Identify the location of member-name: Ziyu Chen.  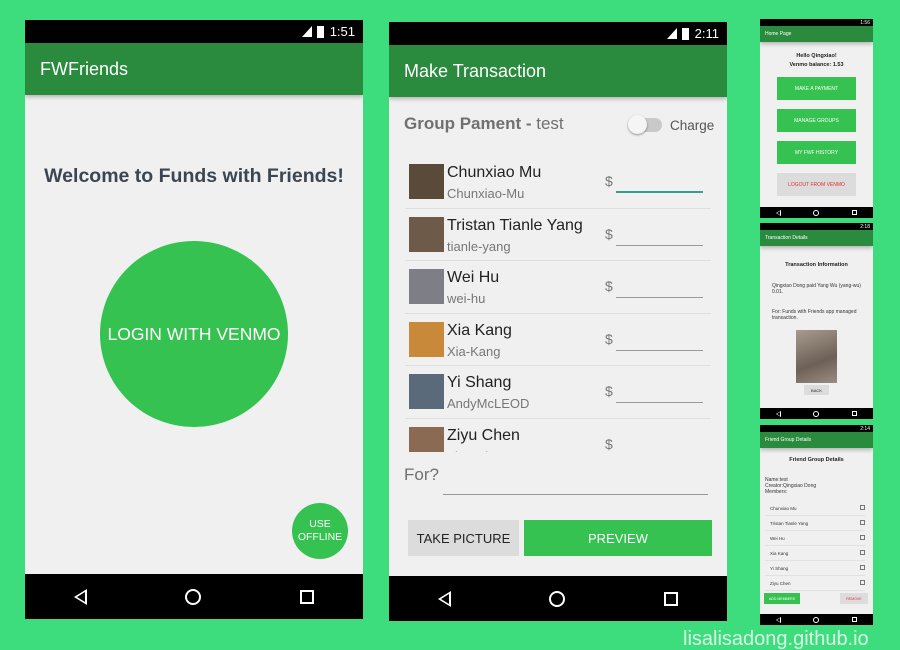
(780, 583).